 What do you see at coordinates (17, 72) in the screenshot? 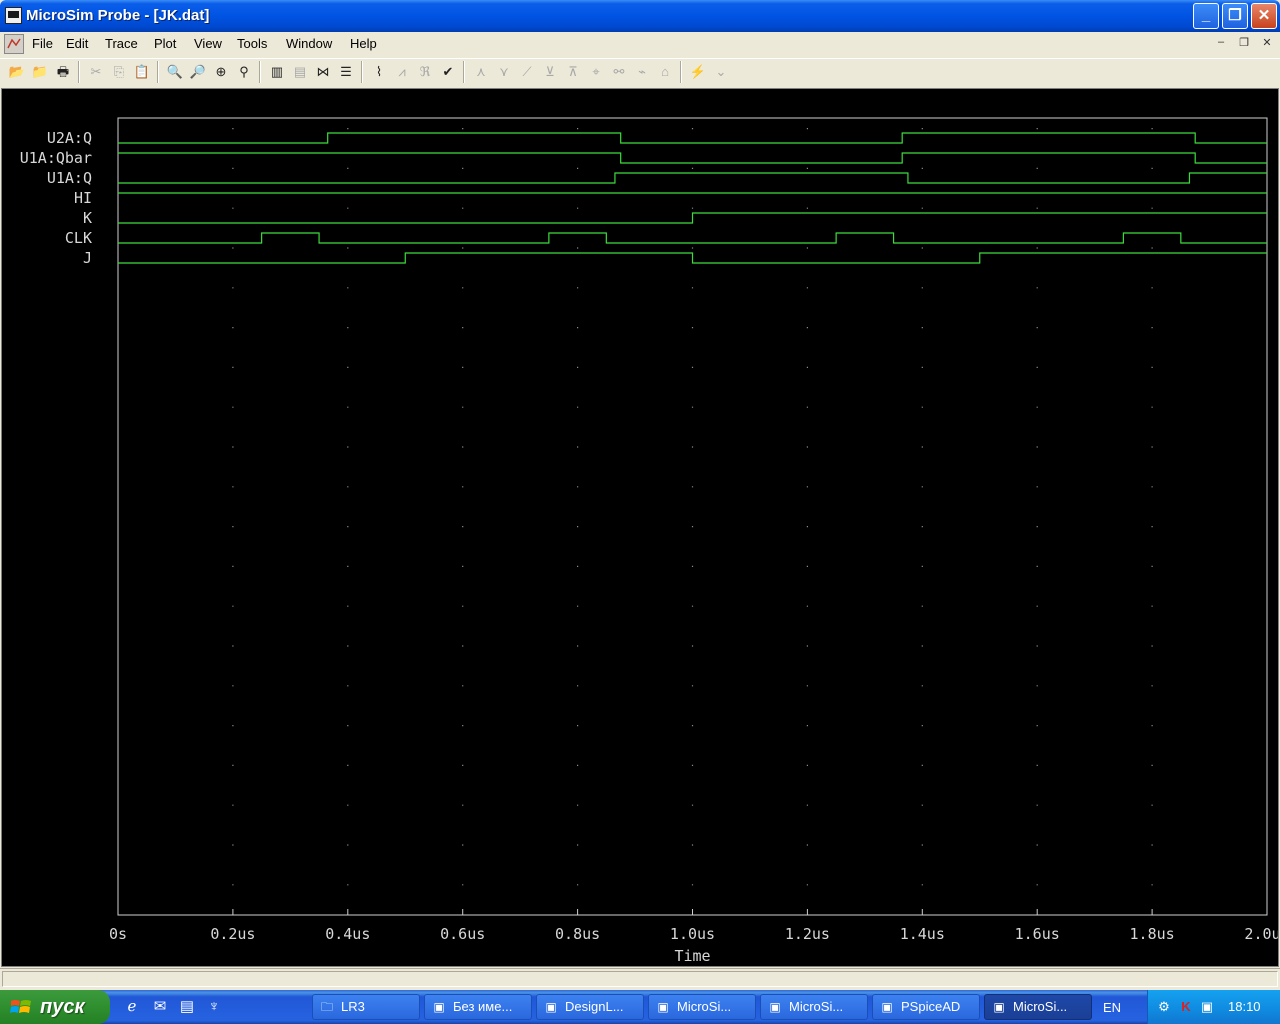
I see `open-icon: 📂` at bounding box center [17, 72].